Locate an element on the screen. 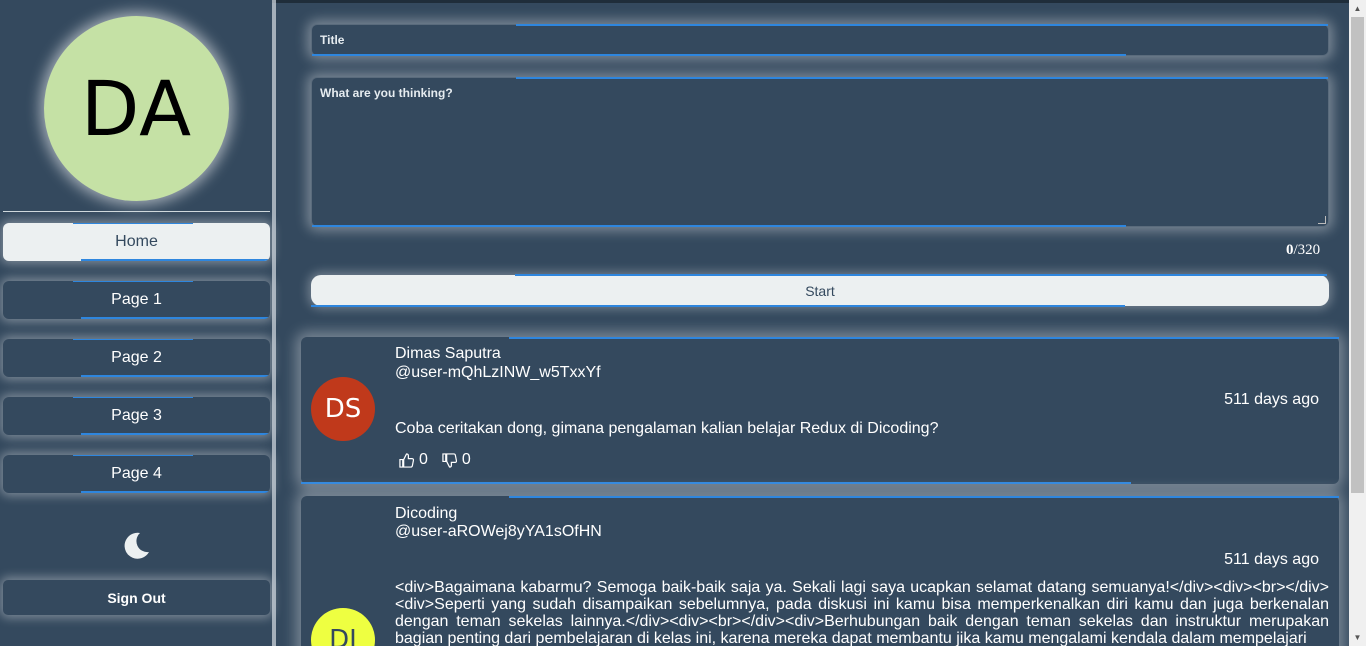  scroll-down-arrow-icon: ▼ is located at coordinates (1357, 637).